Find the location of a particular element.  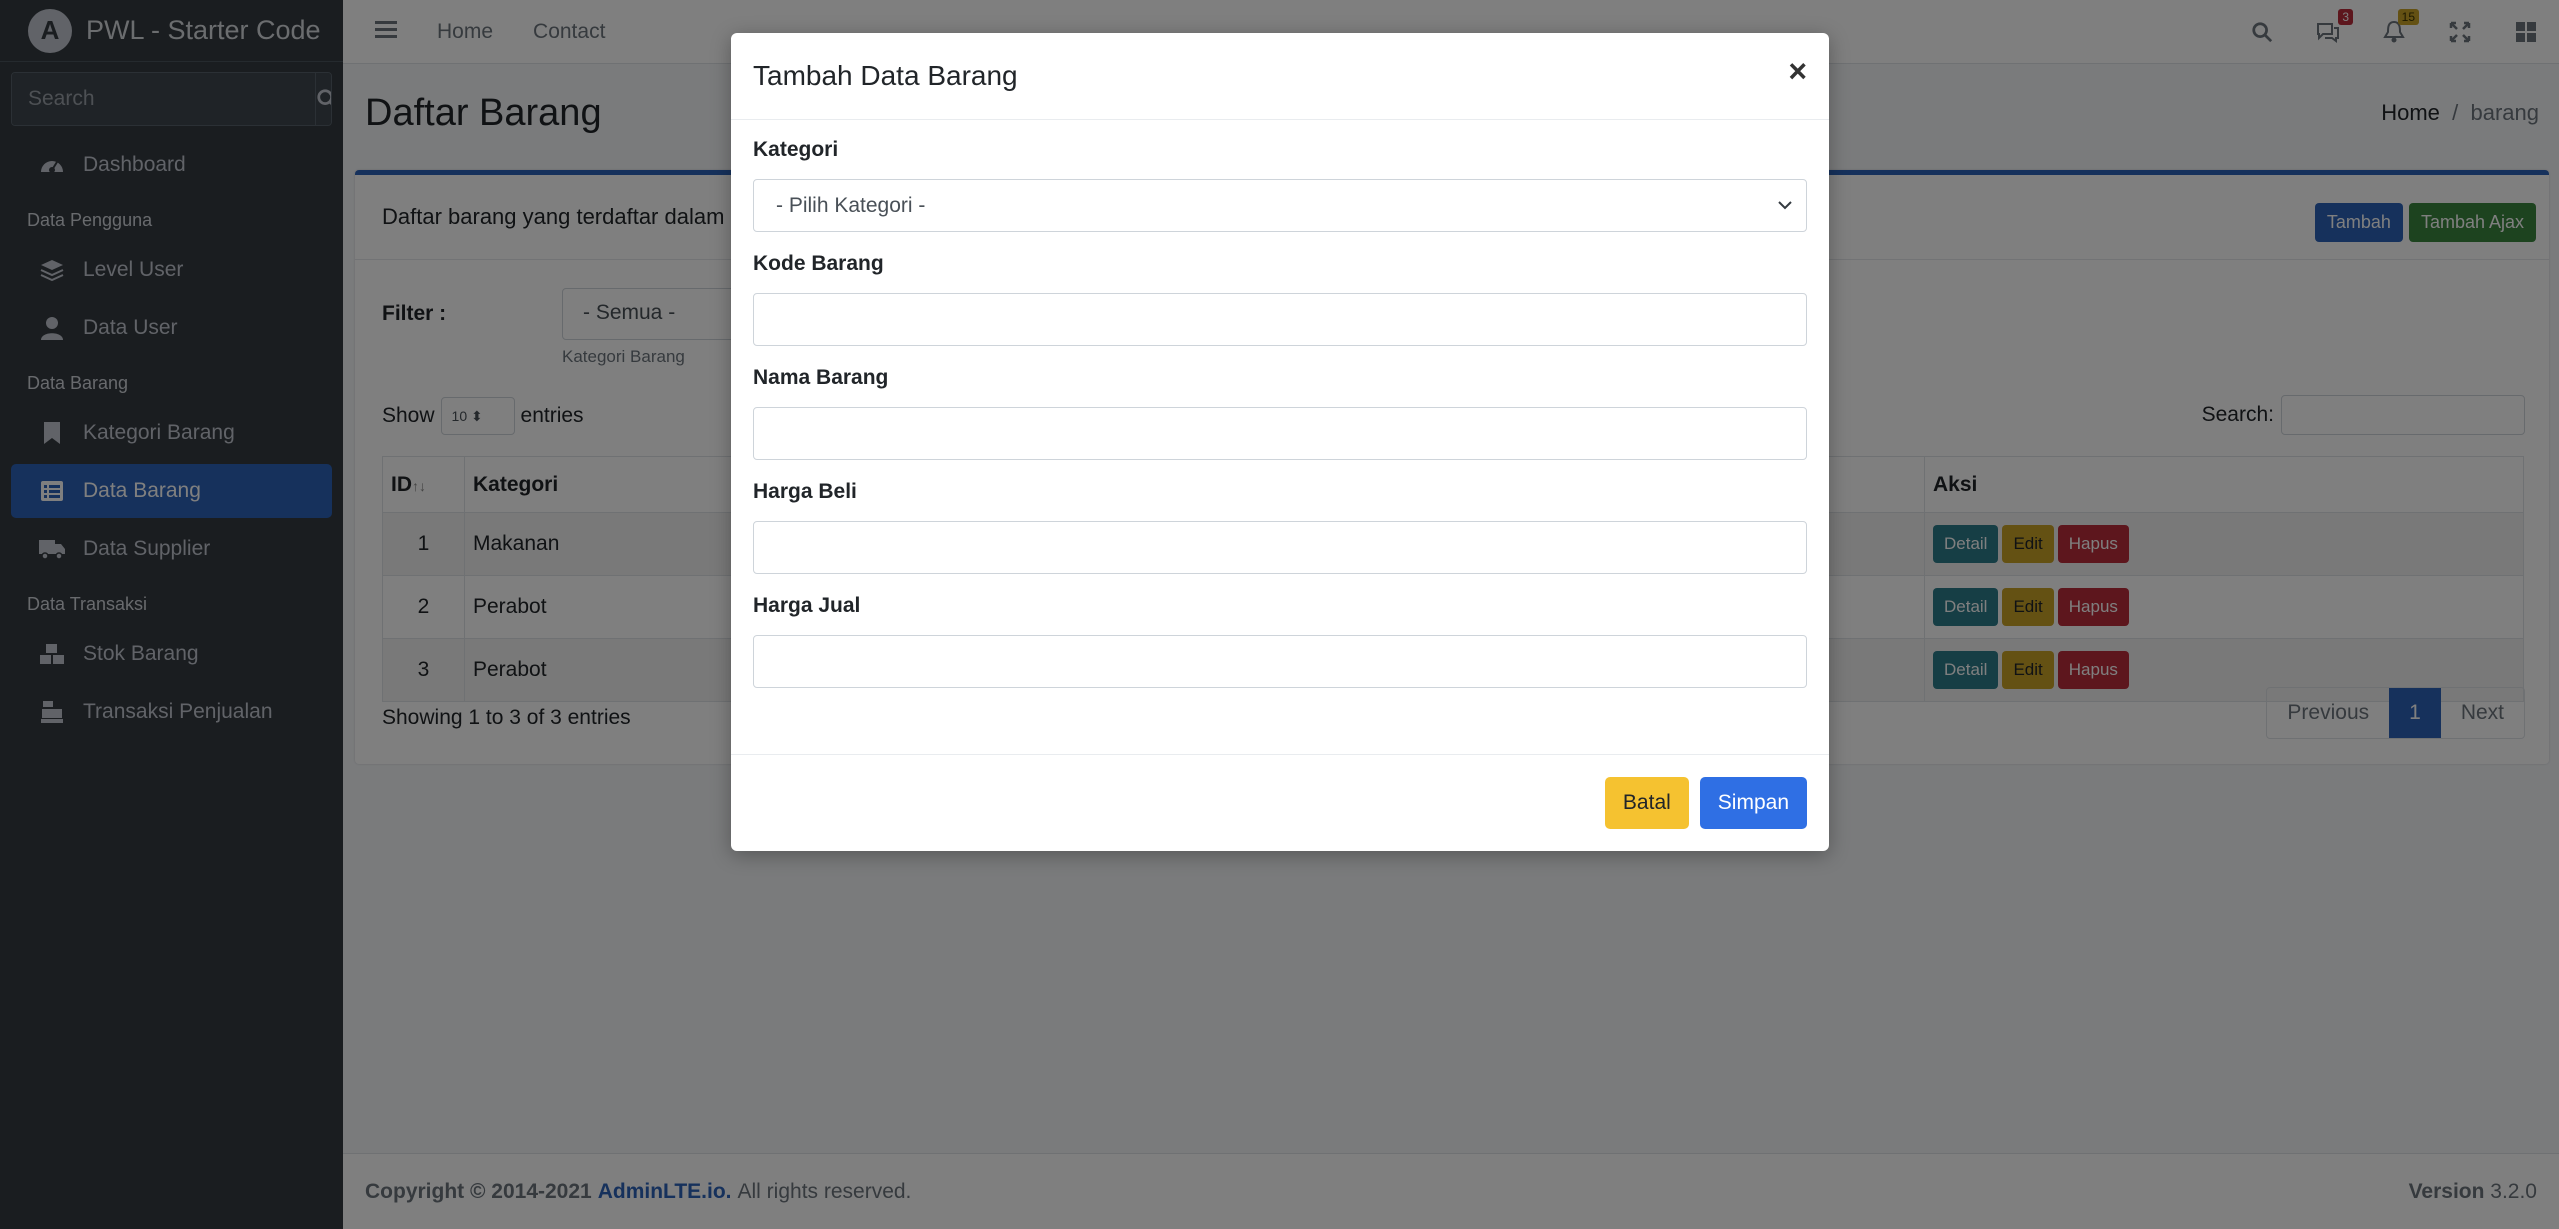

kategori-select-value: - Pilih Kategori - is located at coordinates (851, 205).